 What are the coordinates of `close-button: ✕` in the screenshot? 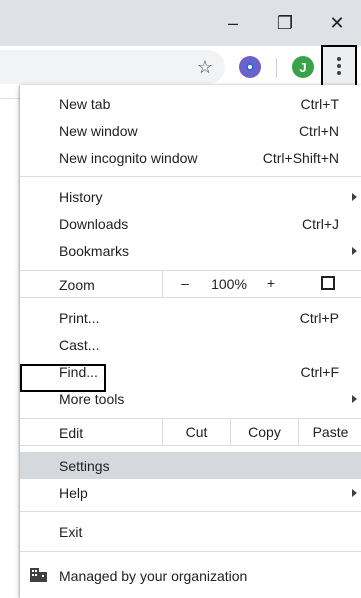 It's located at (337, 23).